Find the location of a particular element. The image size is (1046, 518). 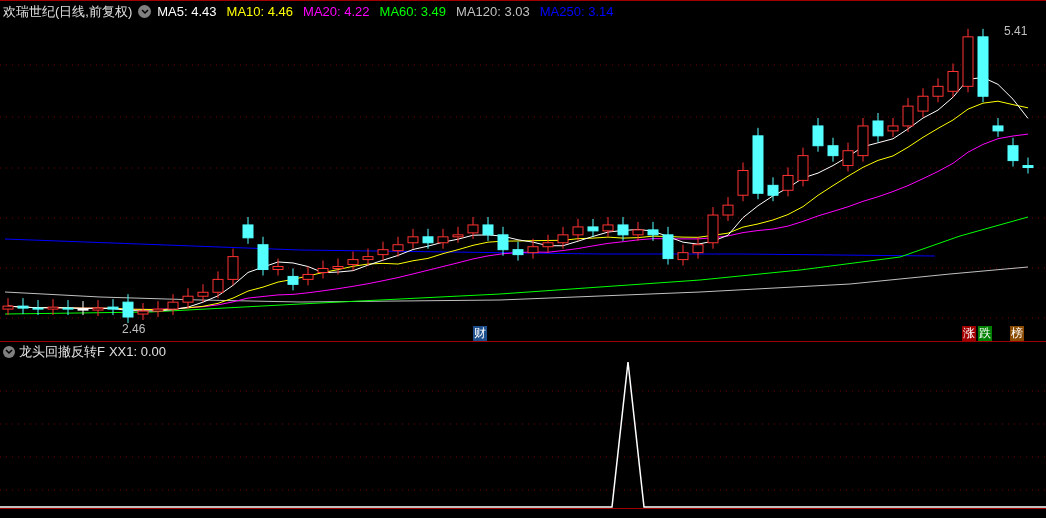

moving-average-value: MA120: 3.03 is located at coordinates (493, 11).